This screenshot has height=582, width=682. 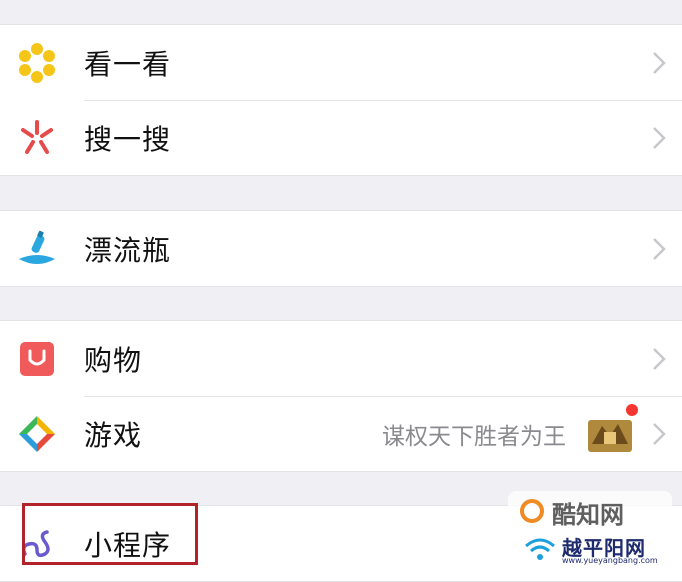 I want to click on bottle-icon, so click(x=37, y=247).